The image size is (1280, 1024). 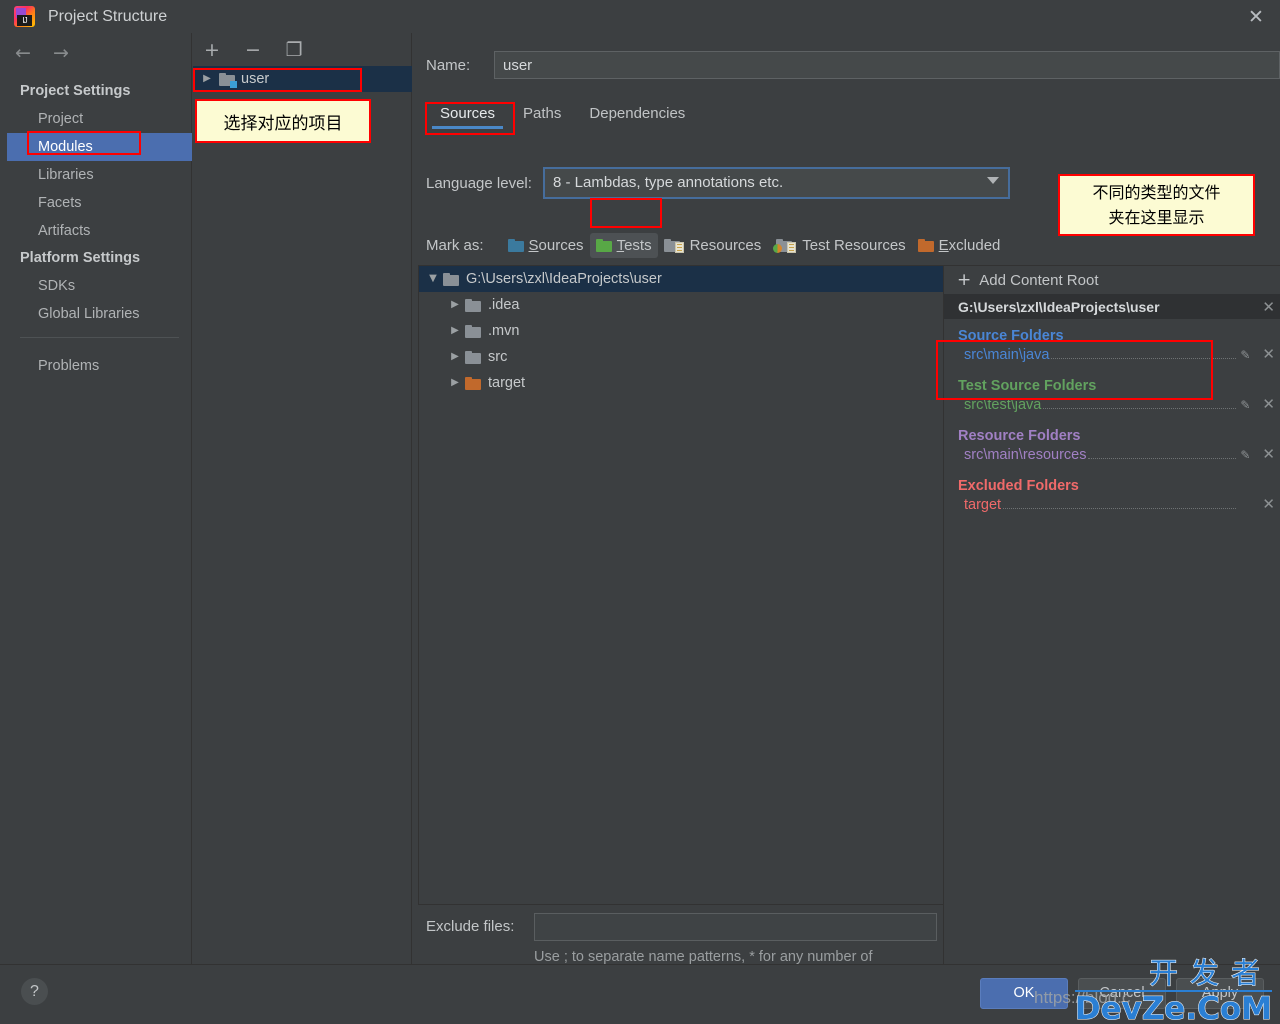 What do you see at coordinates (637, 117) in the screenshot?
I see `tab-dependencies: Dependencies` at bounding box center [637, 117].